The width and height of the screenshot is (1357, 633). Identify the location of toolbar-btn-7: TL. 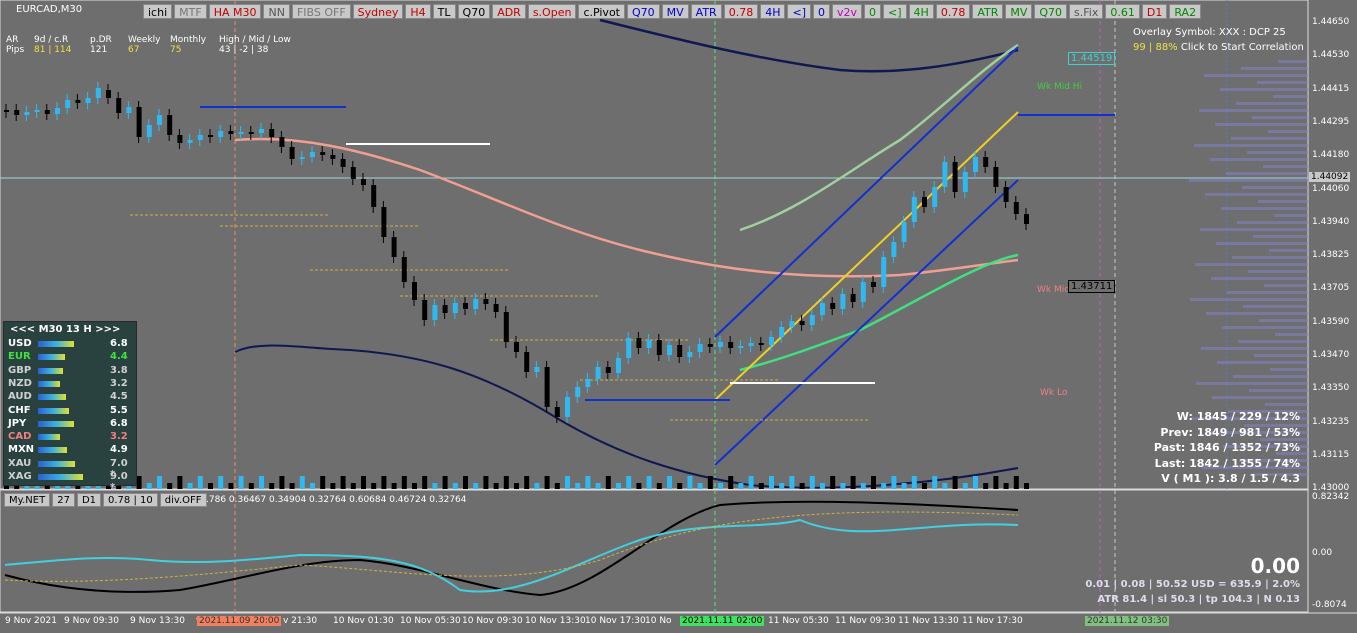
(444, 11).